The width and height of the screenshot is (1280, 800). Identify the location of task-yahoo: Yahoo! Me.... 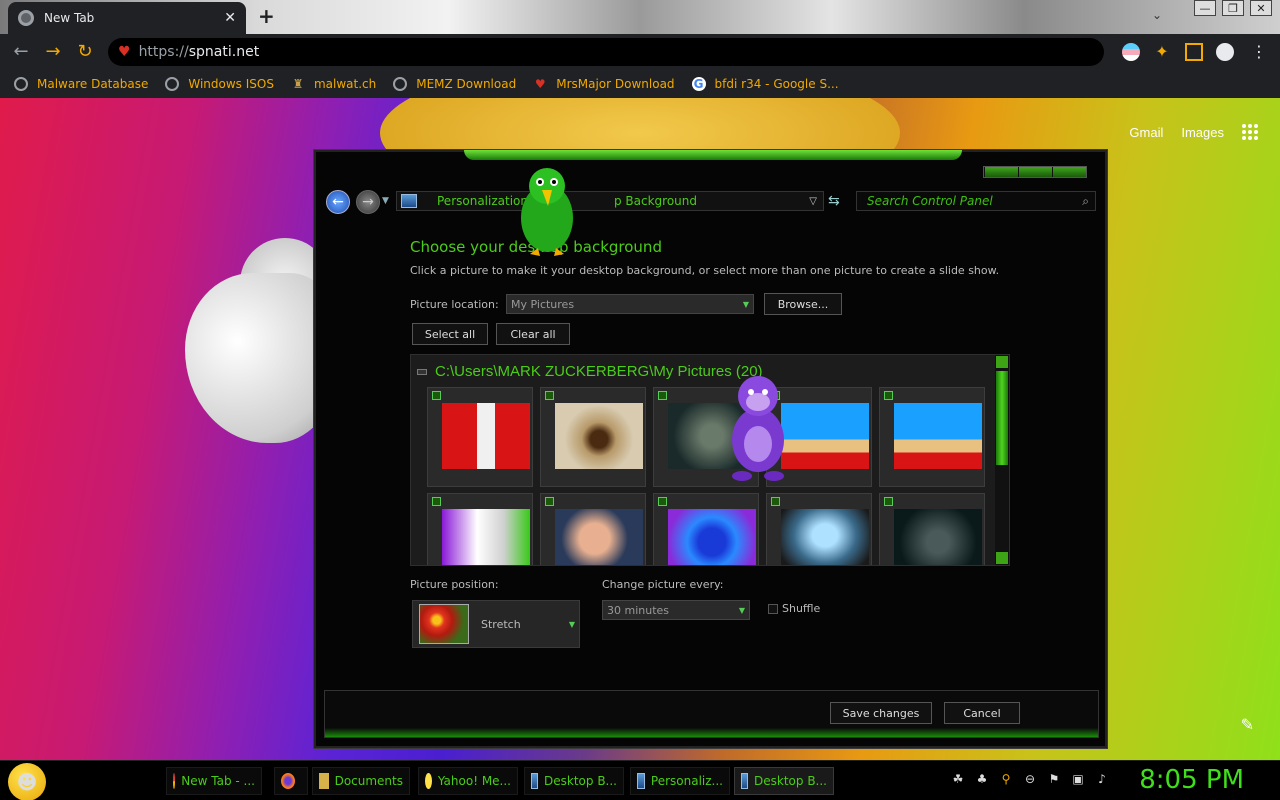
(468, 781).